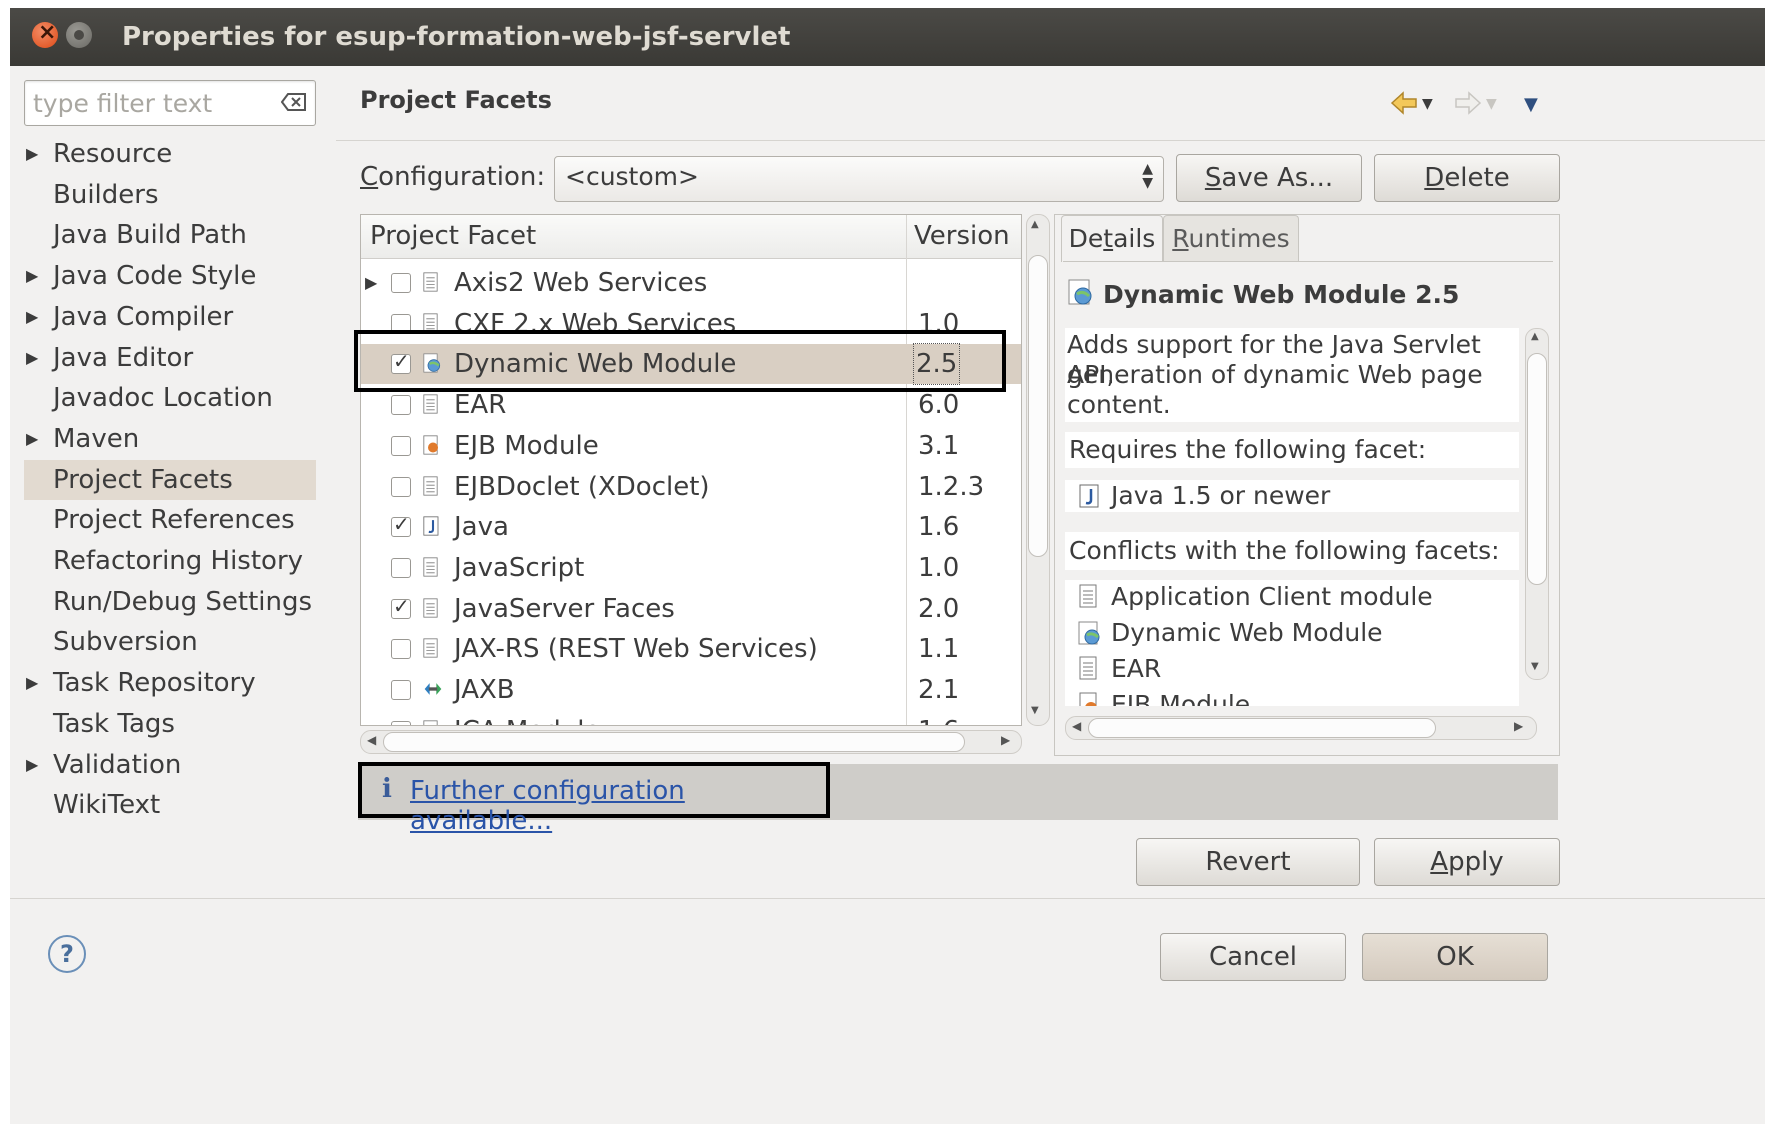 This screenshot has width=1775, height=1124. I want to click on requires-item-label: Java 1.5 or newer, so click(1221, 495).